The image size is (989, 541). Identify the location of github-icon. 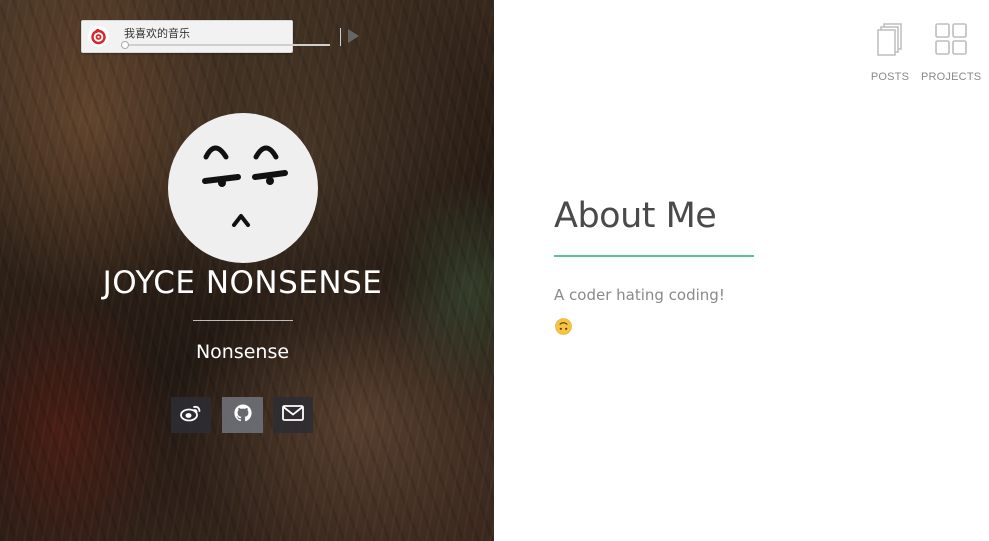
(243, 415).